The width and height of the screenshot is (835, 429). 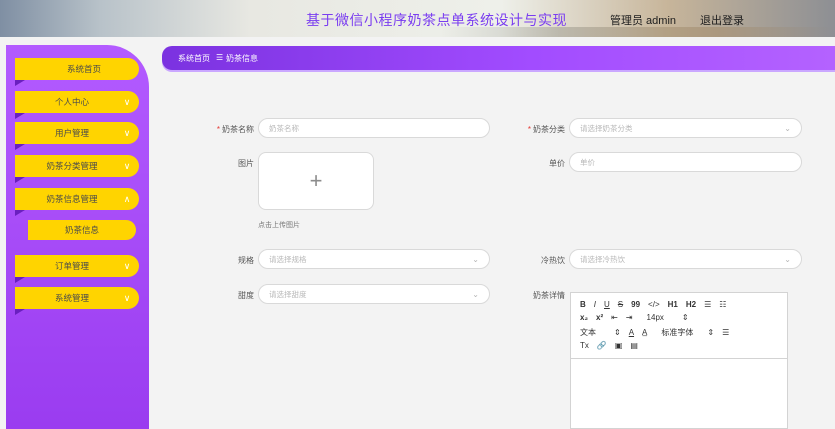 What do you see at coordinates (288, 294) in the screenshot?
I see `sweet-placeholder: 请选择甜度` at bounding box center [288, 294].